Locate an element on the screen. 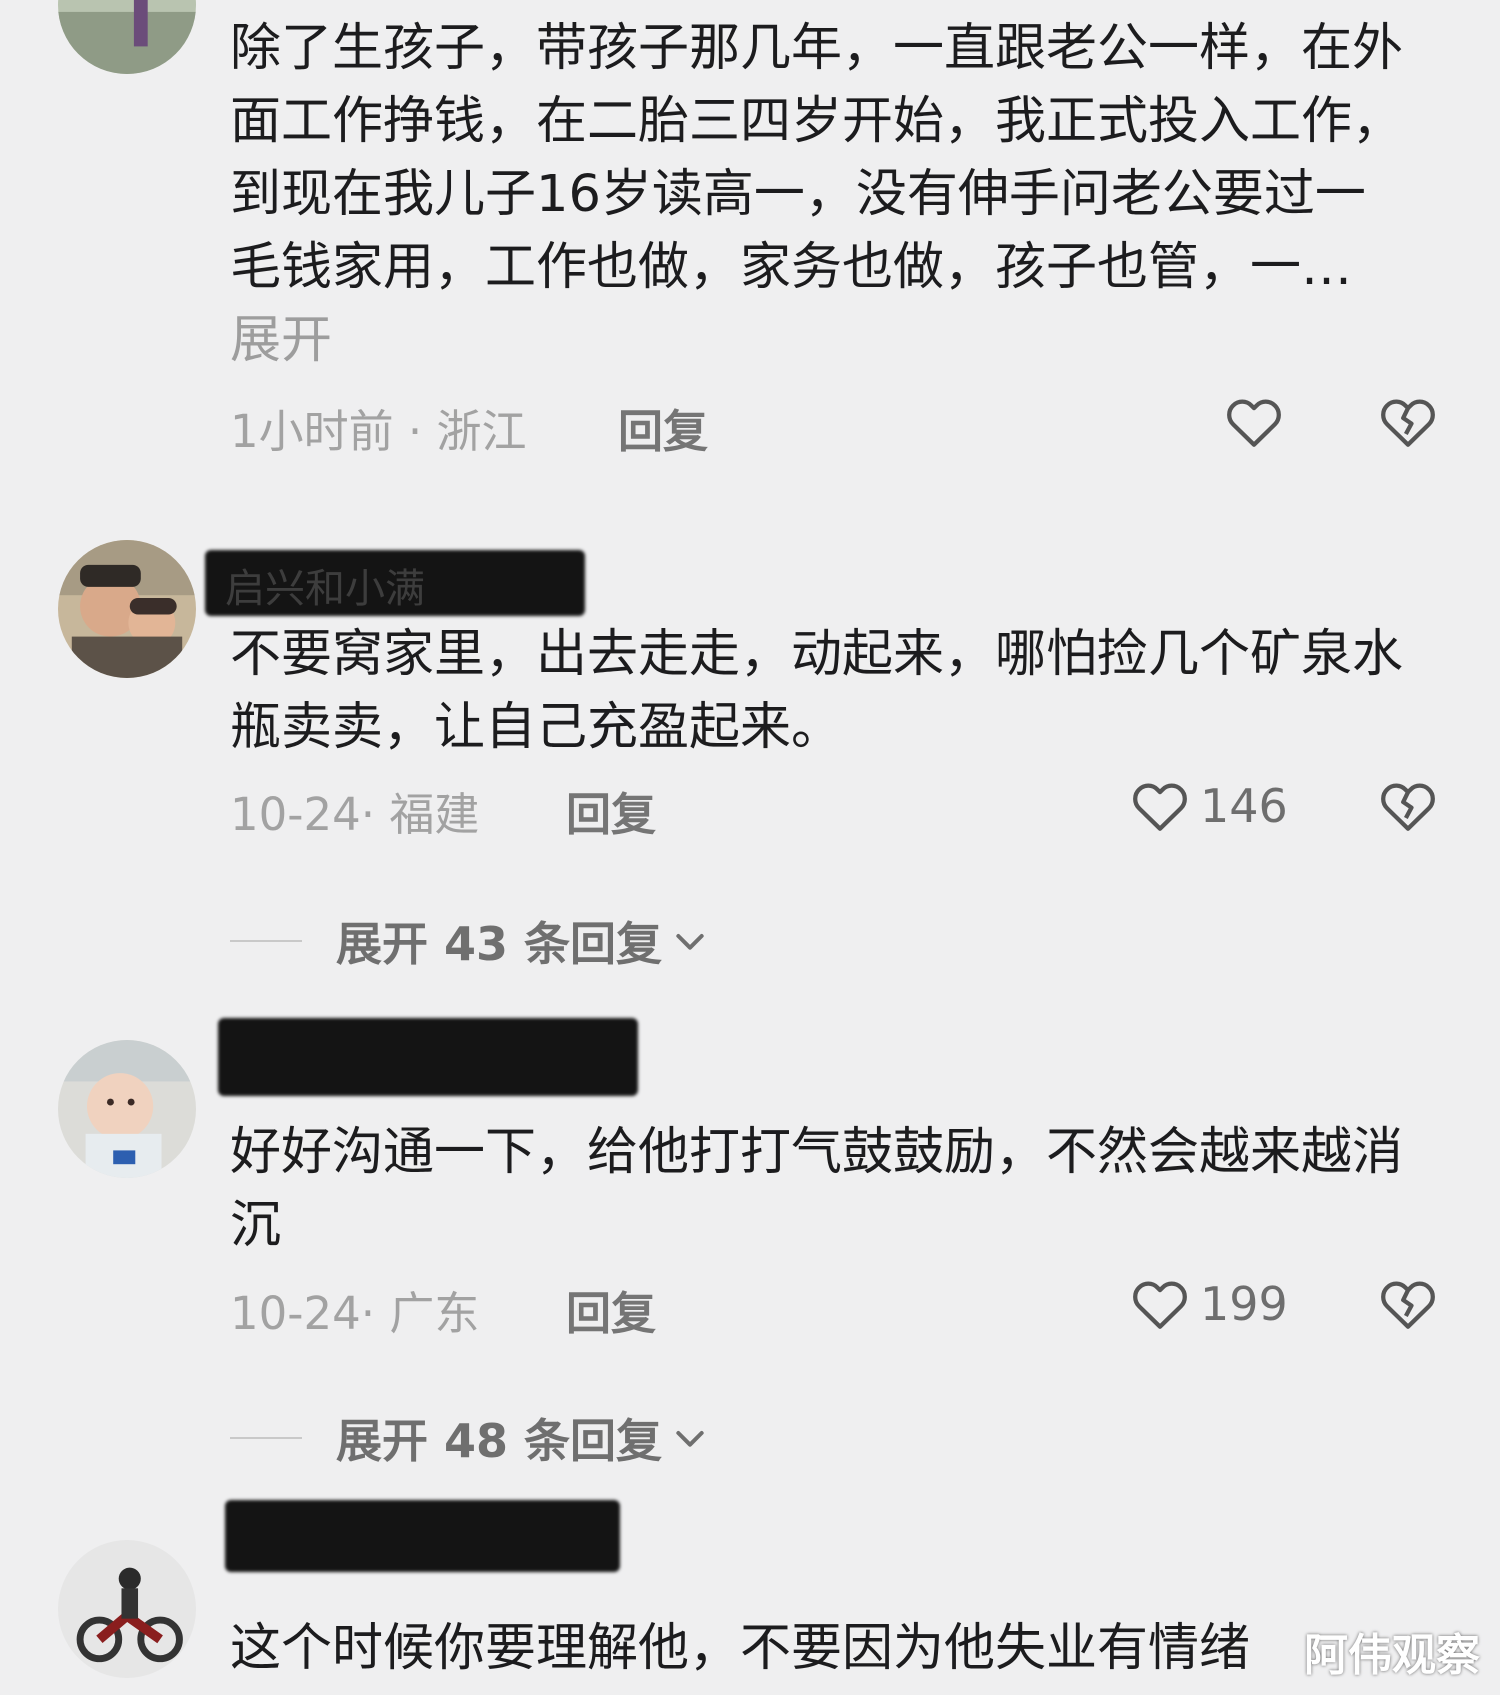  expand-replies-label: 展开 43 条回复 is located at coordinates (499, 944).